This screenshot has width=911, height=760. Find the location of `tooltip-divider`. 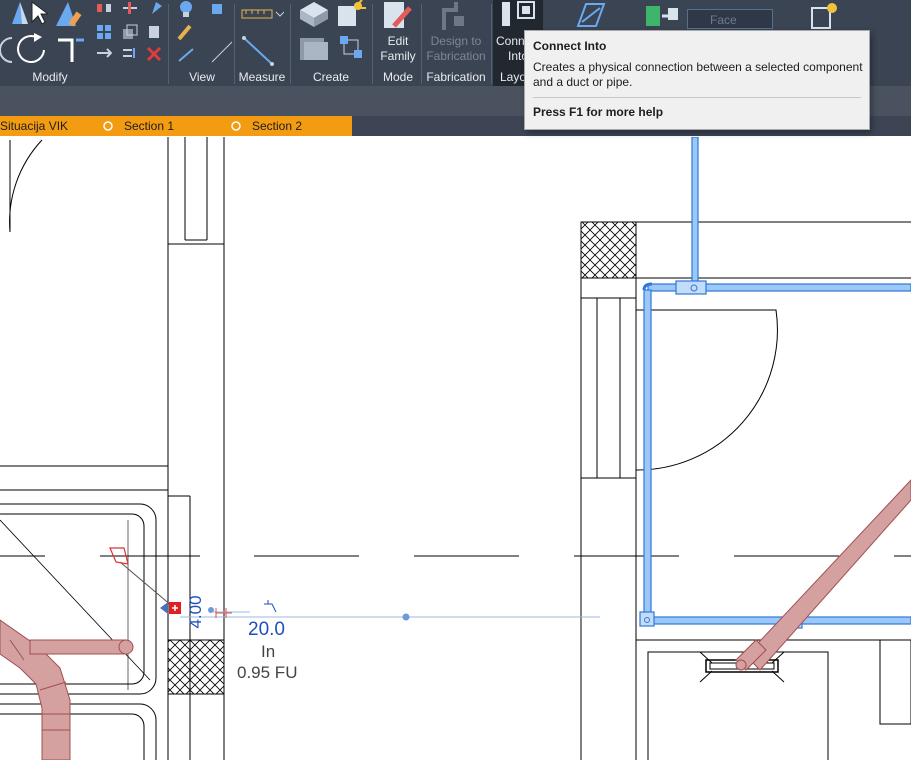

tooltip-divider is located at coordinates (697, 97).